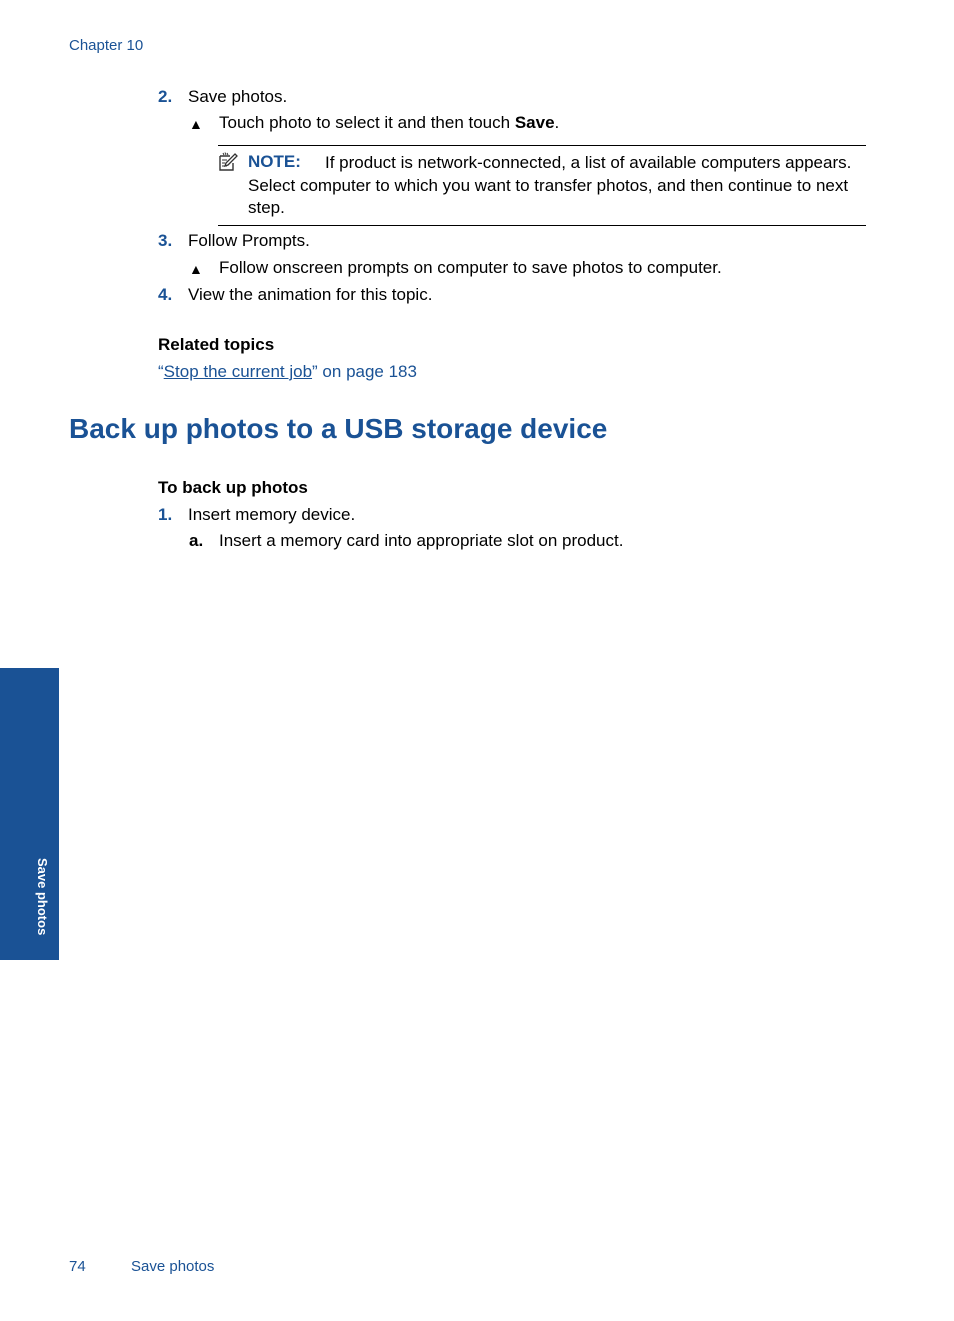 This screenshot has height=1321, width=954. I want to click on note-bottom-rule, so click(542, 225).